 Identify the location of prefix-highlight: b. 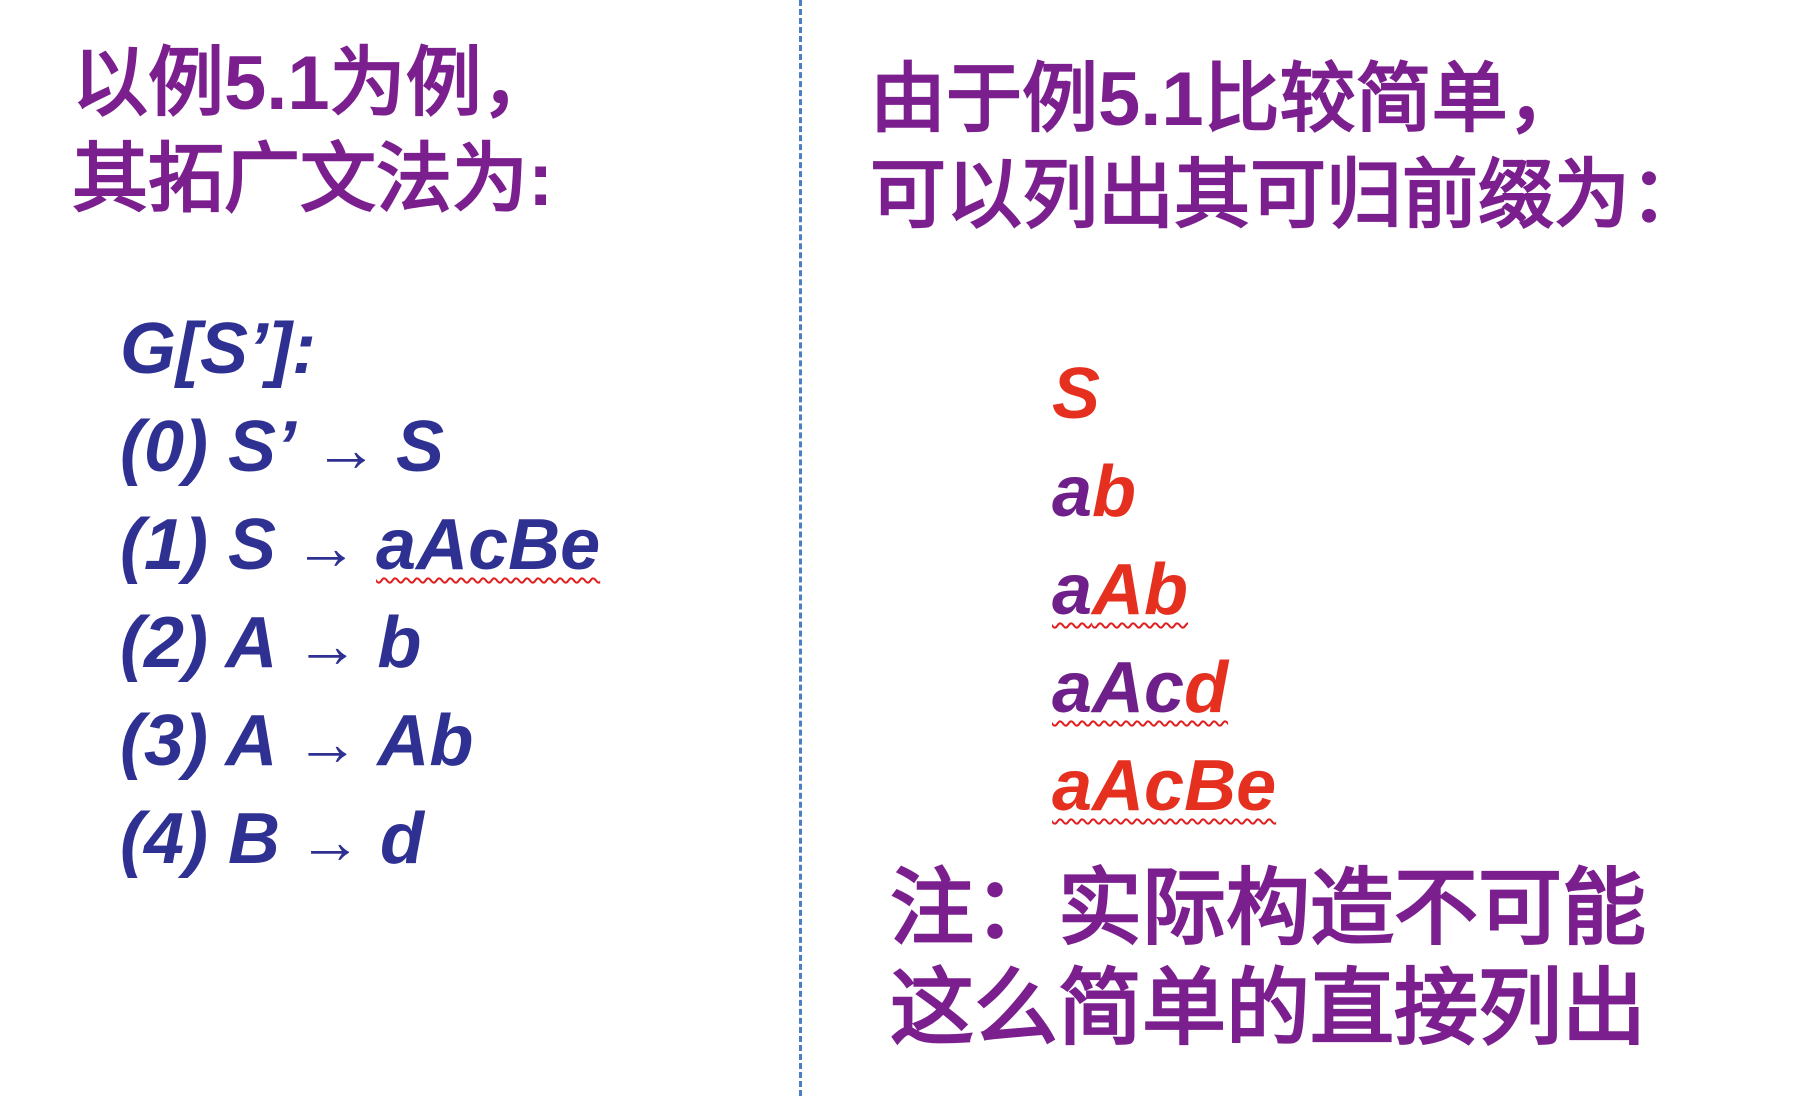
(1114, 492).